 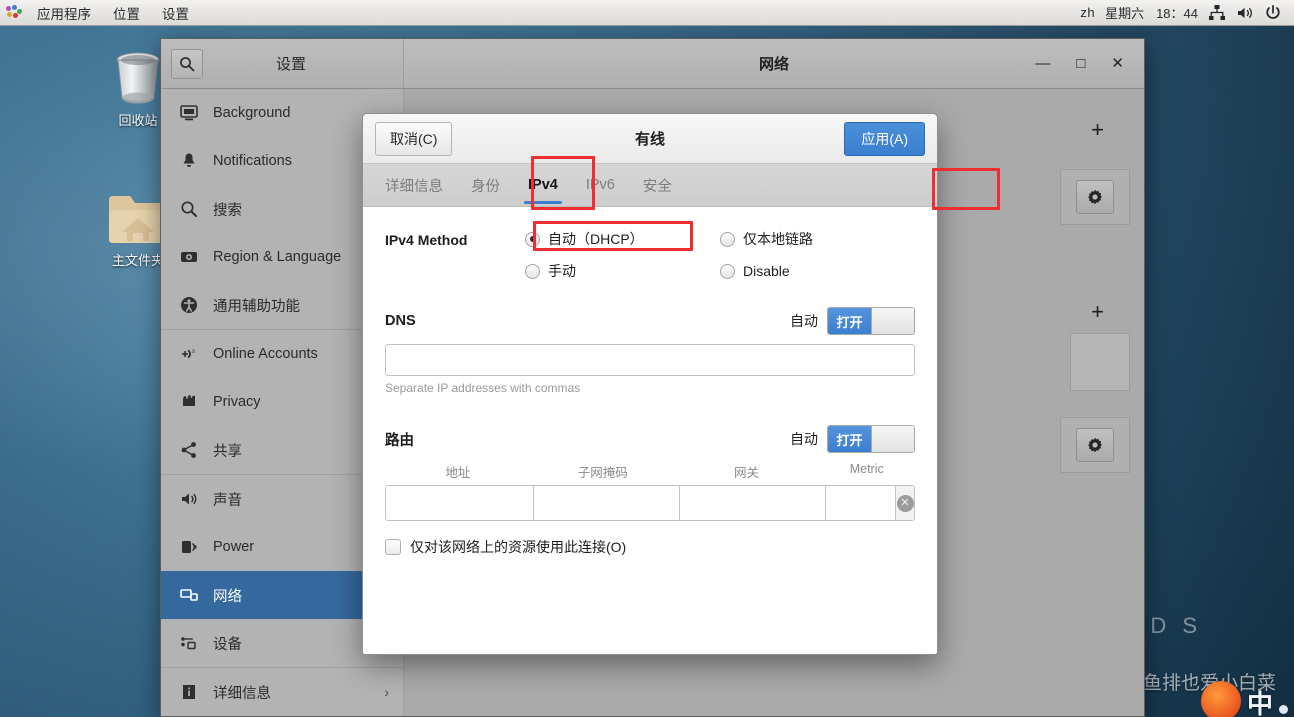 I want to click on table-row: ✕, so click(x=650, y=503).